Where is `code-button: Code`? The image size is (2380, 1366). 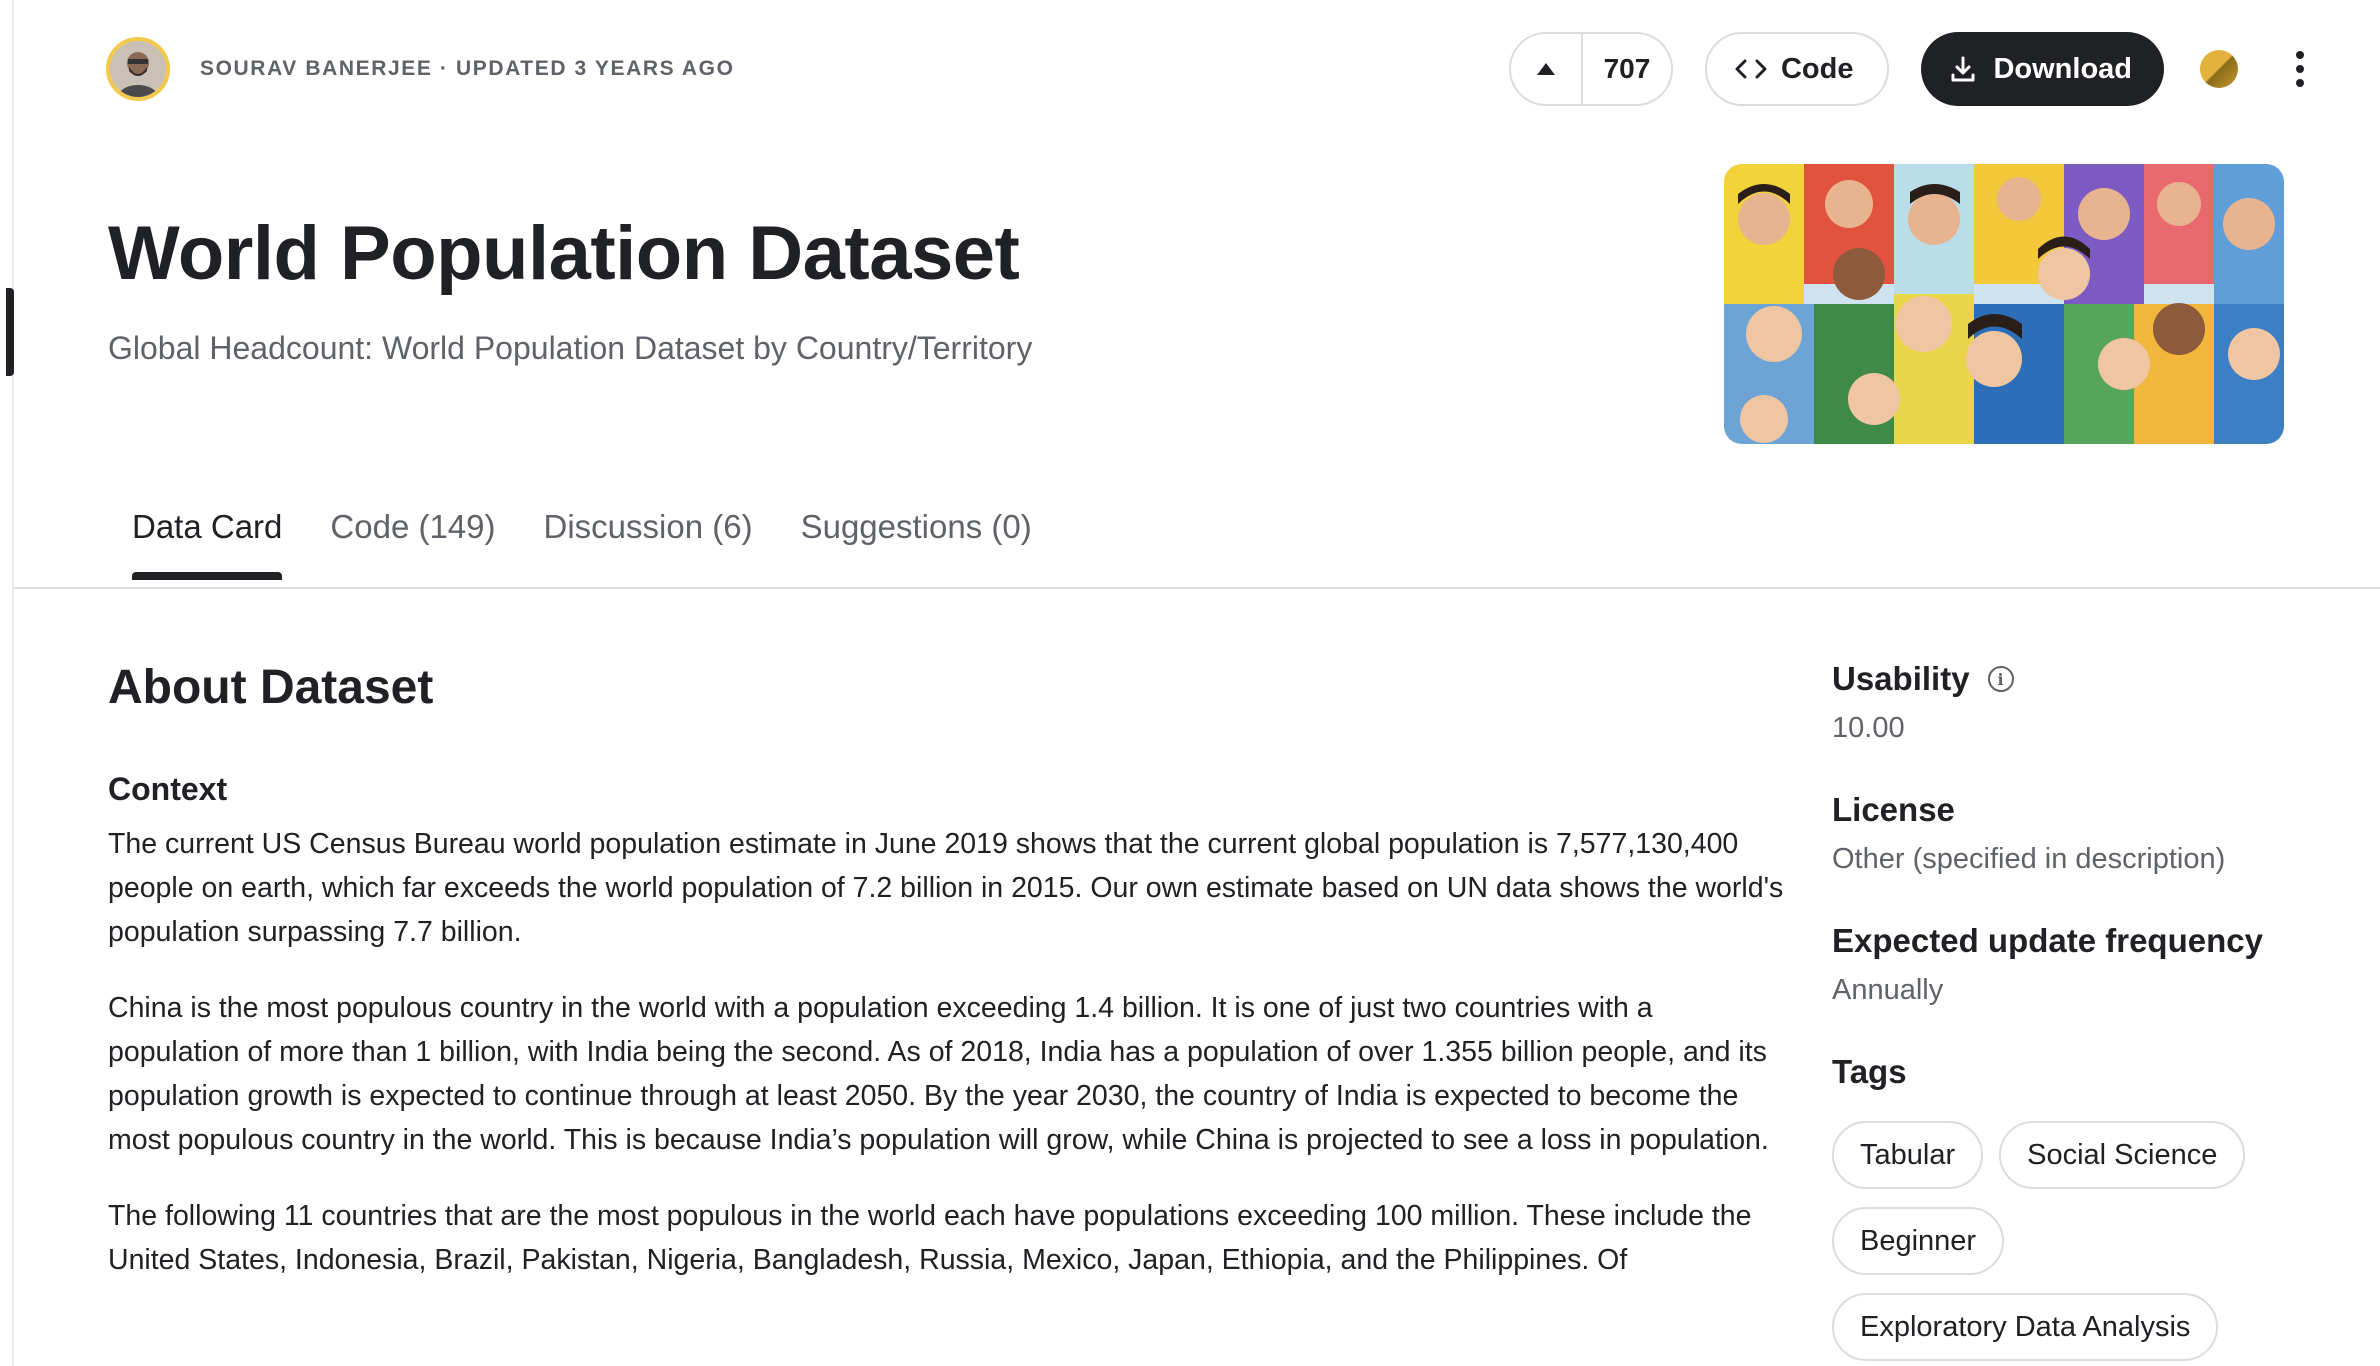
code-button: Code is located at coordinates (1797, 69).